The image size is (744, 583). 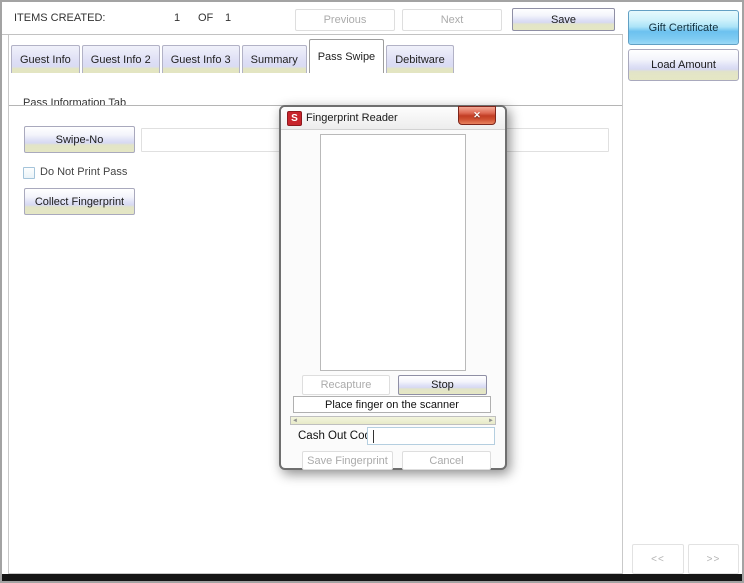 I want to click on close-icon: ✕, so click(x=477, y=115).